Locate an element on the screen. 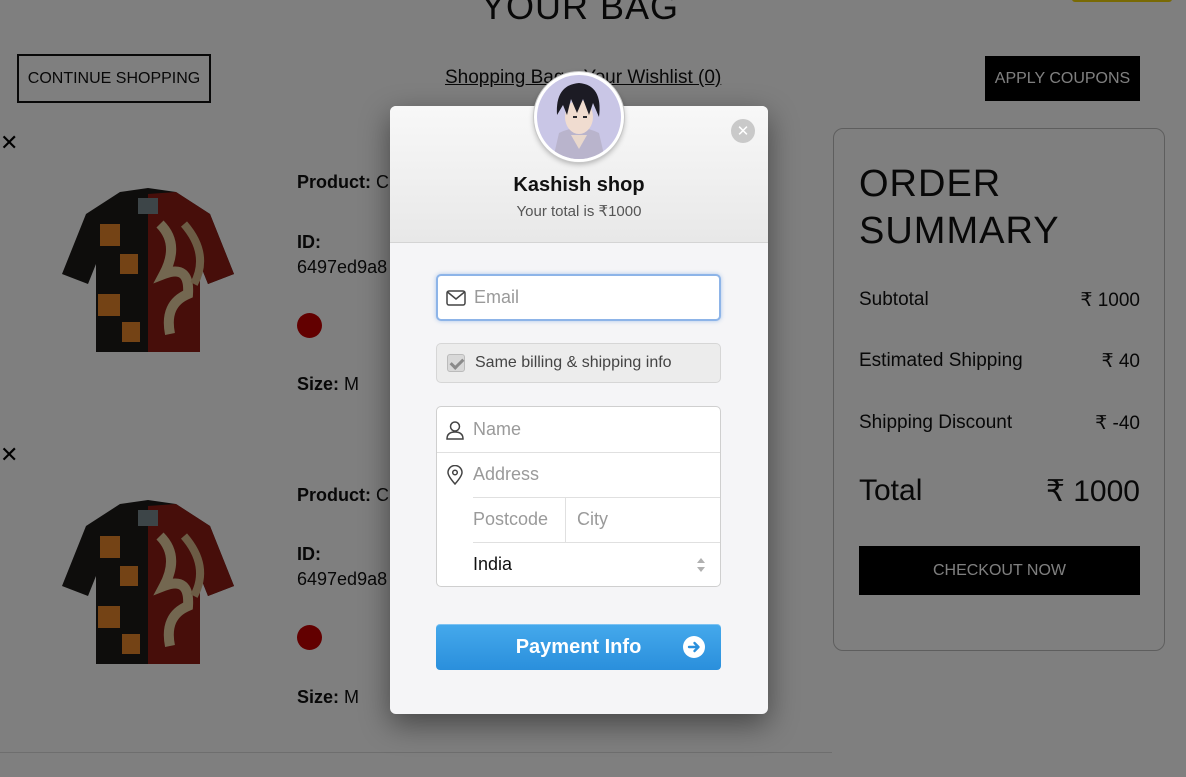 The image size is (1186, 777). select-arrows-icon is located at coordinates (701, 565).